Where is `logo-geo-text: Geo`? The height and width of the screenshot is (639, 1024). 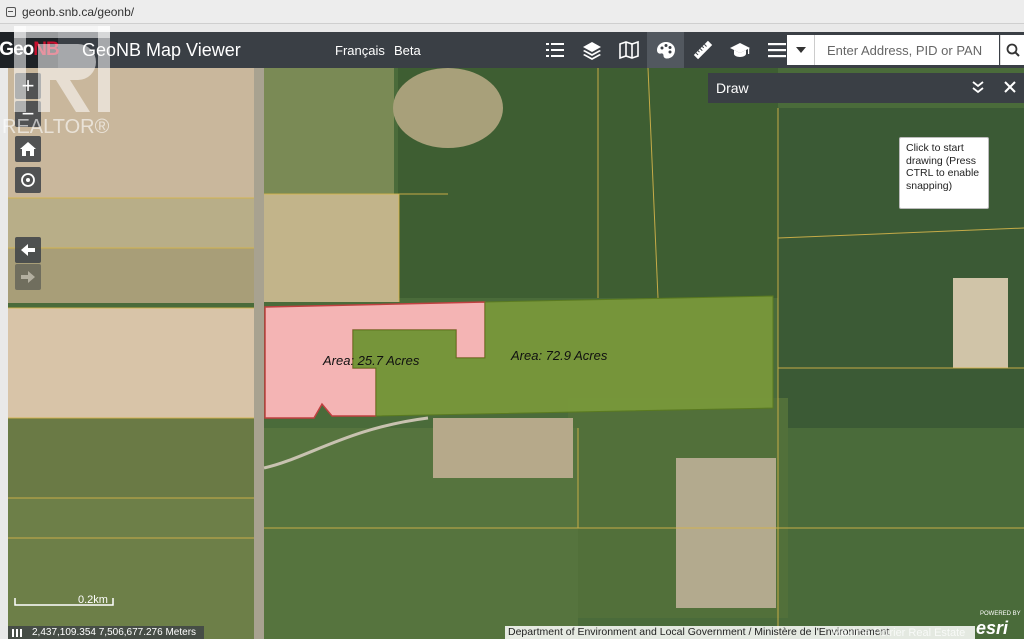
logo-geo-text: Geo is located at coordinates (17, 49).